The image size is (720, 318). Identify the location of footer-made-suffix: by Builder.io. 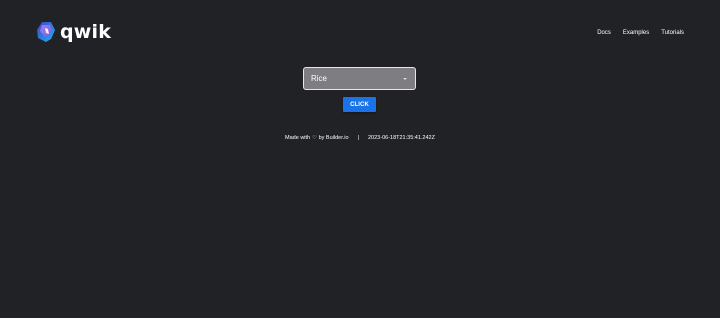
(333, 138).